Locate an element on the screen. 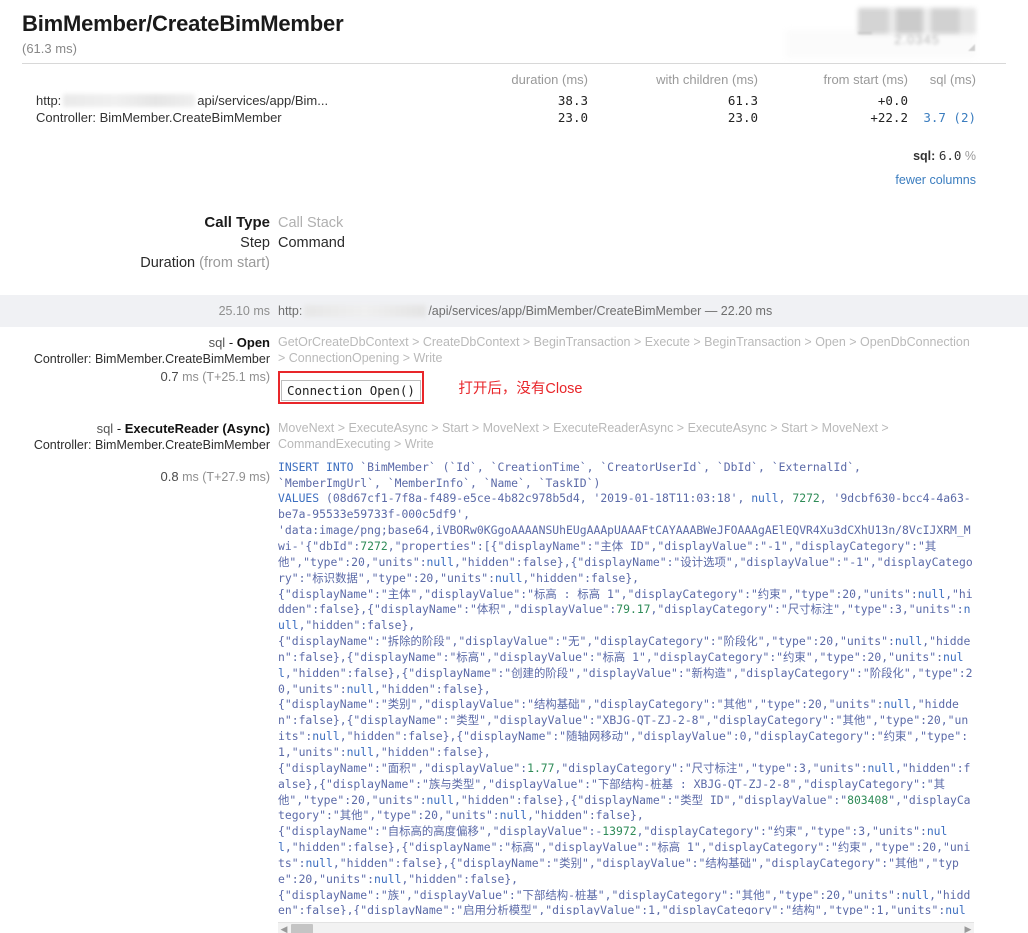 Image resolution: width=1028 pixels, height=933 pixels. scrollbar-thumb is located at coordinates (302, 928).